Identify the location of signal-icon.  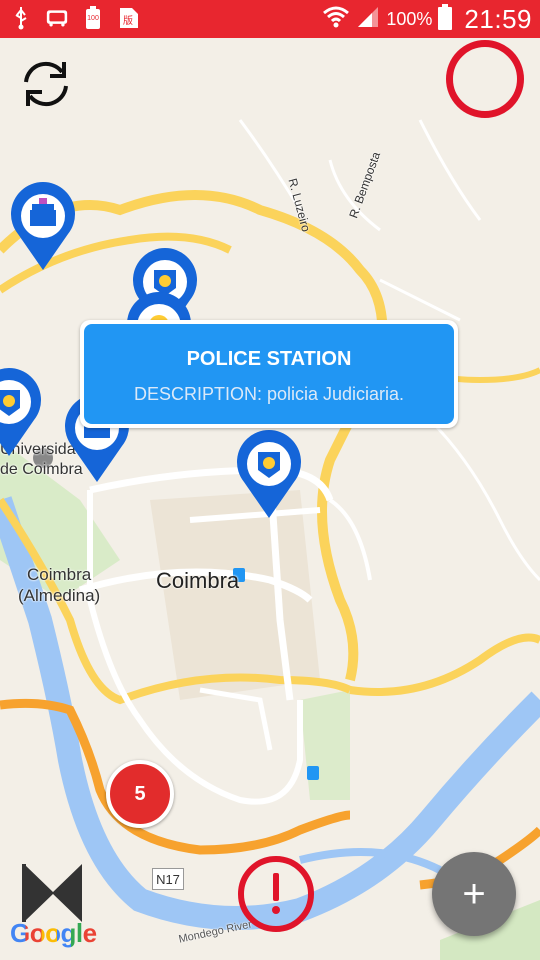
(368, 19).